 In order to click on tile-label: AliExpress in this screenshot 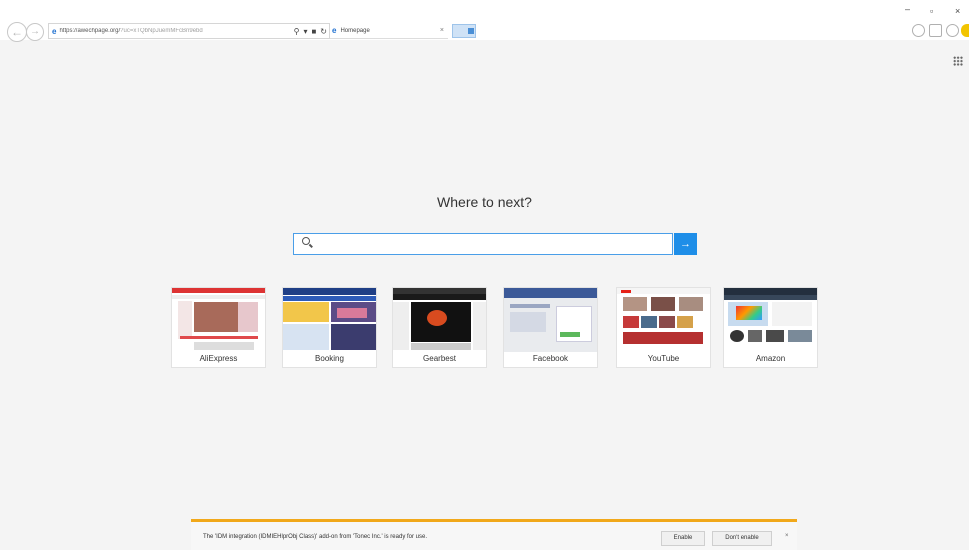, I will do `click(218, 358)`.